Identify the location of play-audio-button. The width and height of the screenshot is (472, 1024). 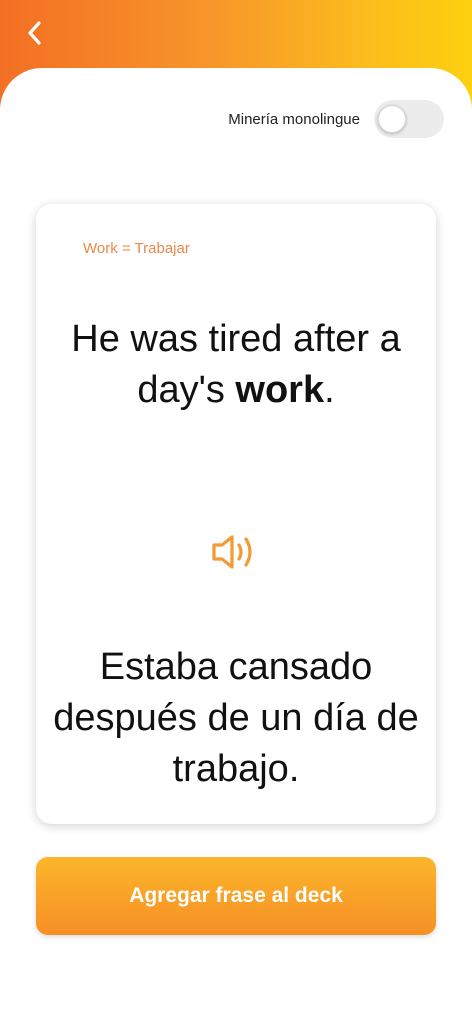
(236, 552).